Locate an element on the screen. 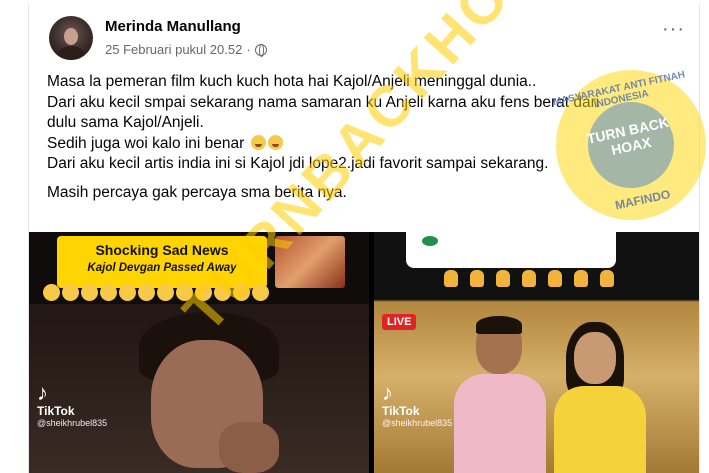  man-shirt is located at coordinates (500, 423).